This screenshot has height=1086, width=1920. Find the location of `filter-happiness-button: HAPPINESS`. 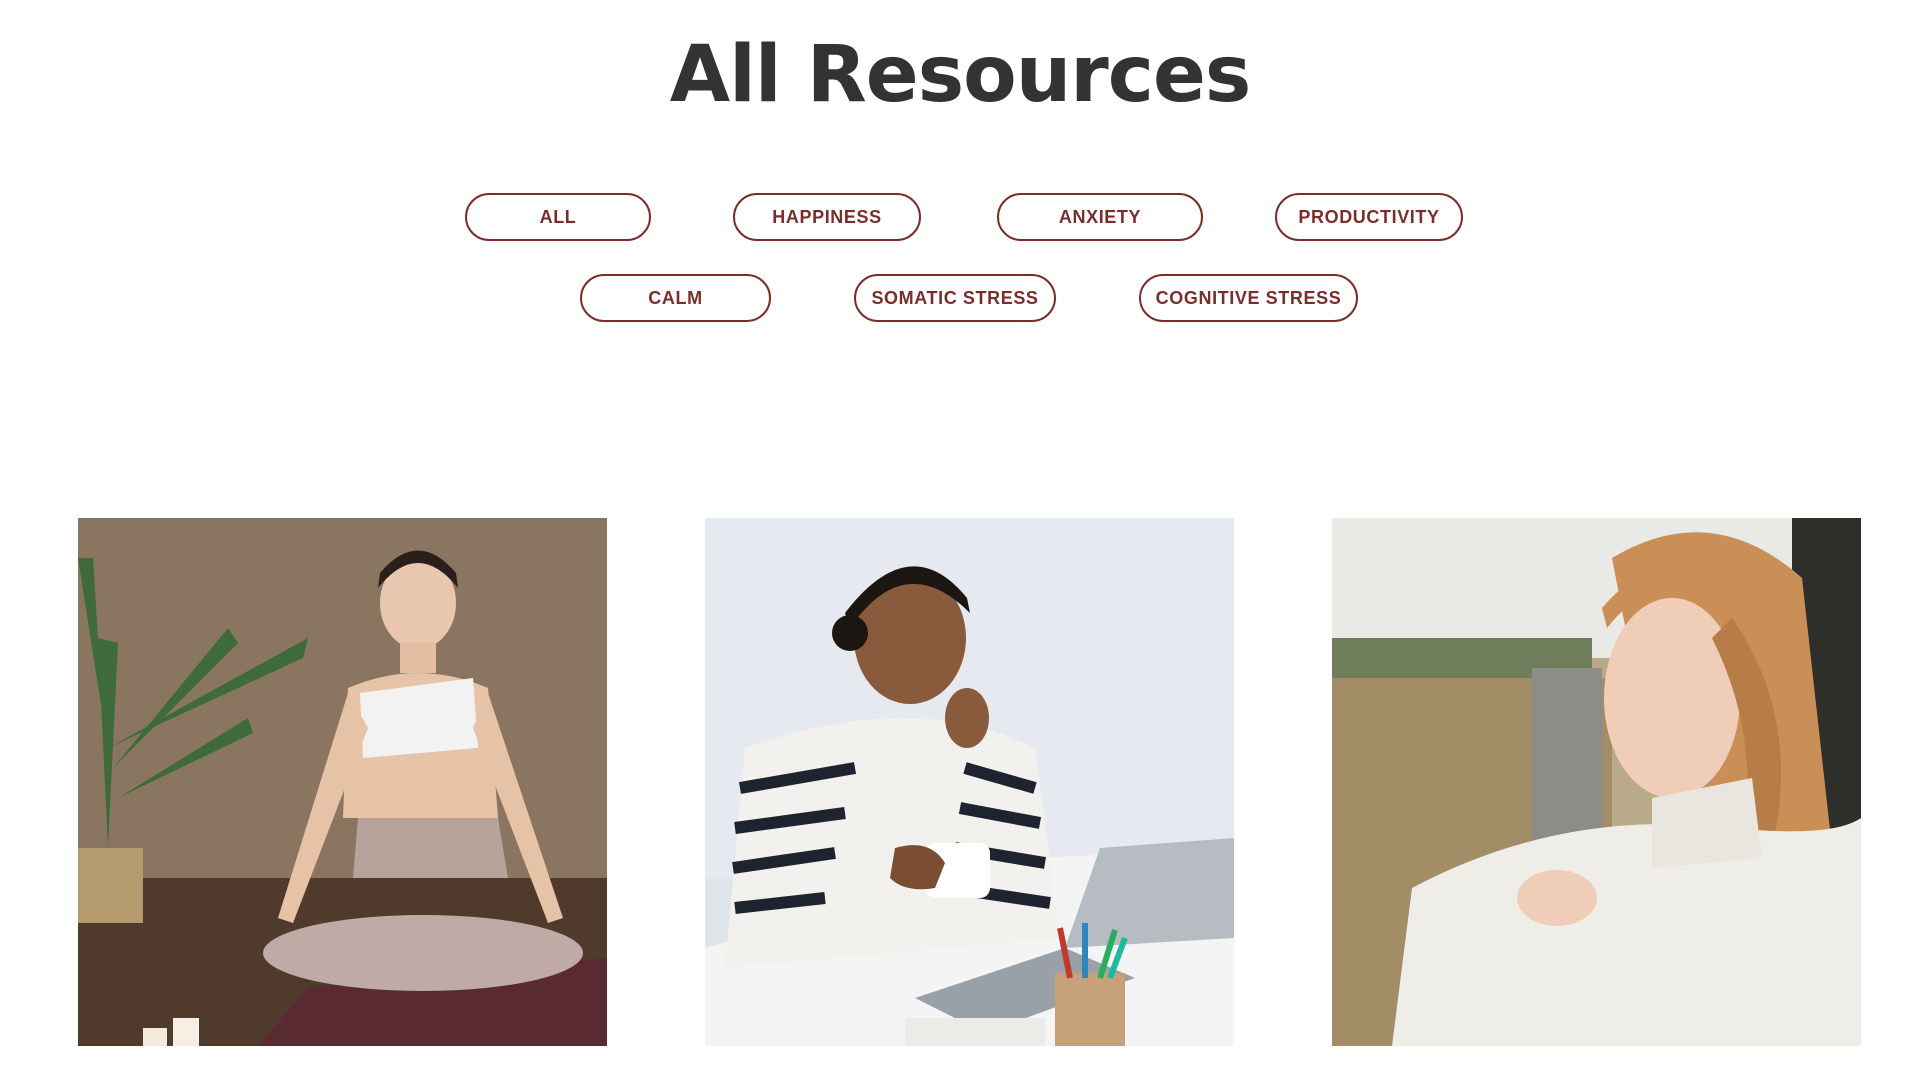

filter-happiness-button: HAPPINESS is located at coordinates (827, 217).